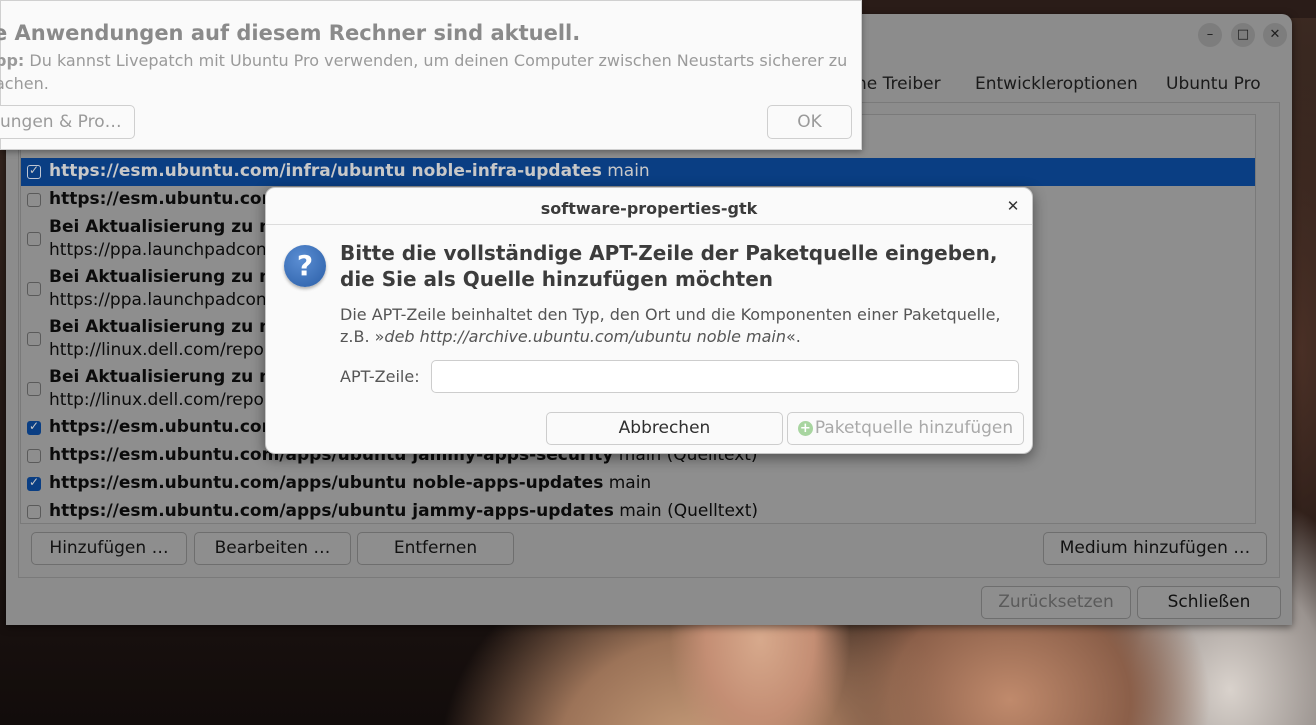 The width and height of the screenshot is (1316, 725). Describe the element at coordinates (1243, 35) in the screenshot. I see `maximize-icon: □` at that location.